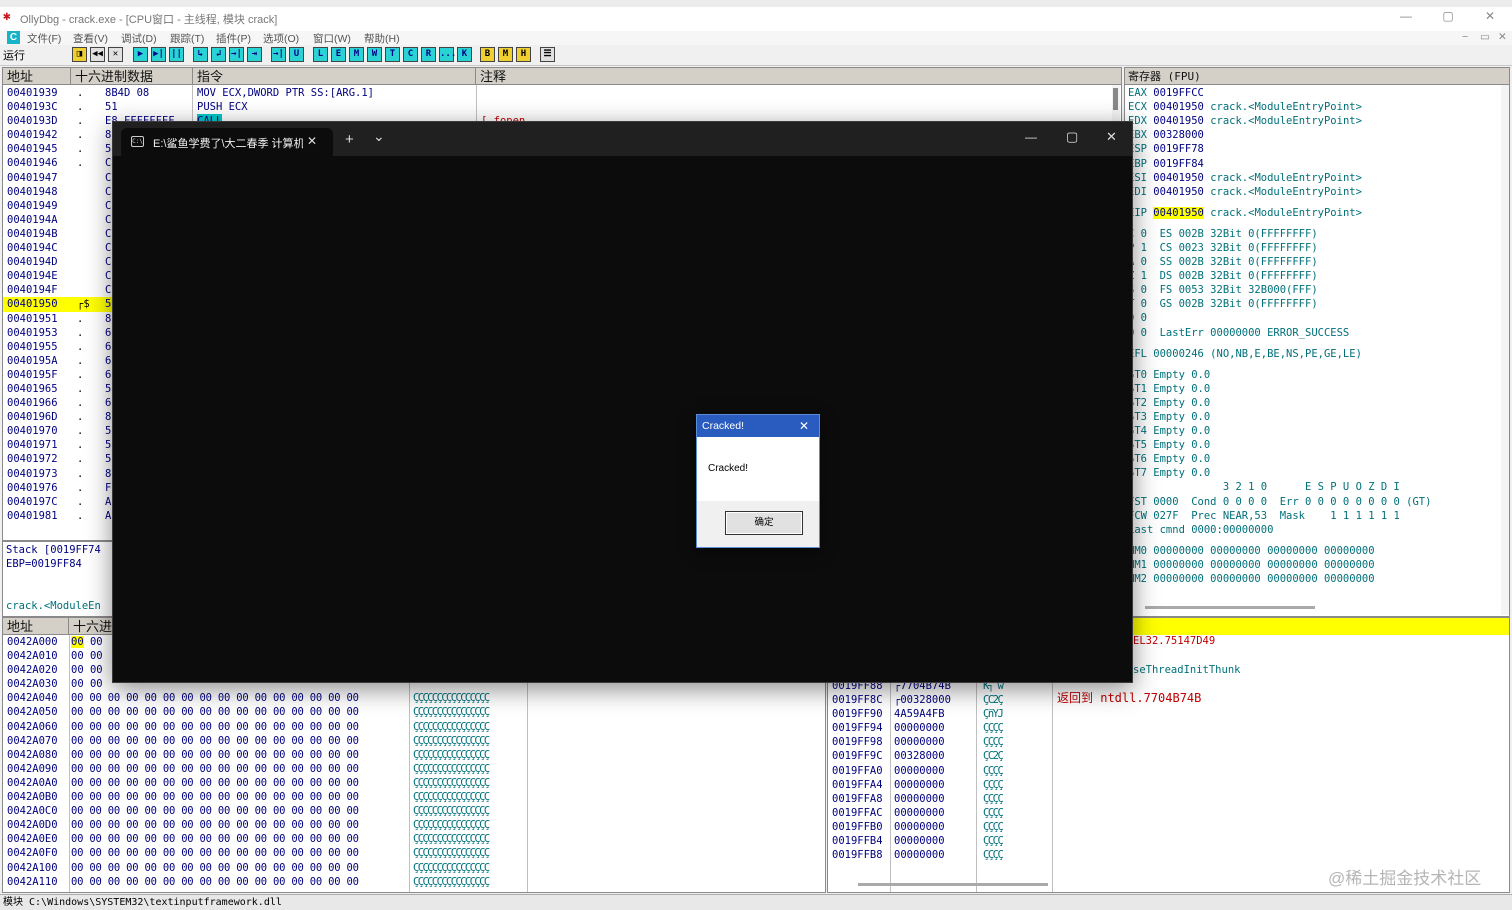  What do you see at coordinates (1264, 487) in the screenshot?
I see `fpu-bits-header: 3 2 1 0 E S P U O Z D I` at bounding box center [1264, 487].